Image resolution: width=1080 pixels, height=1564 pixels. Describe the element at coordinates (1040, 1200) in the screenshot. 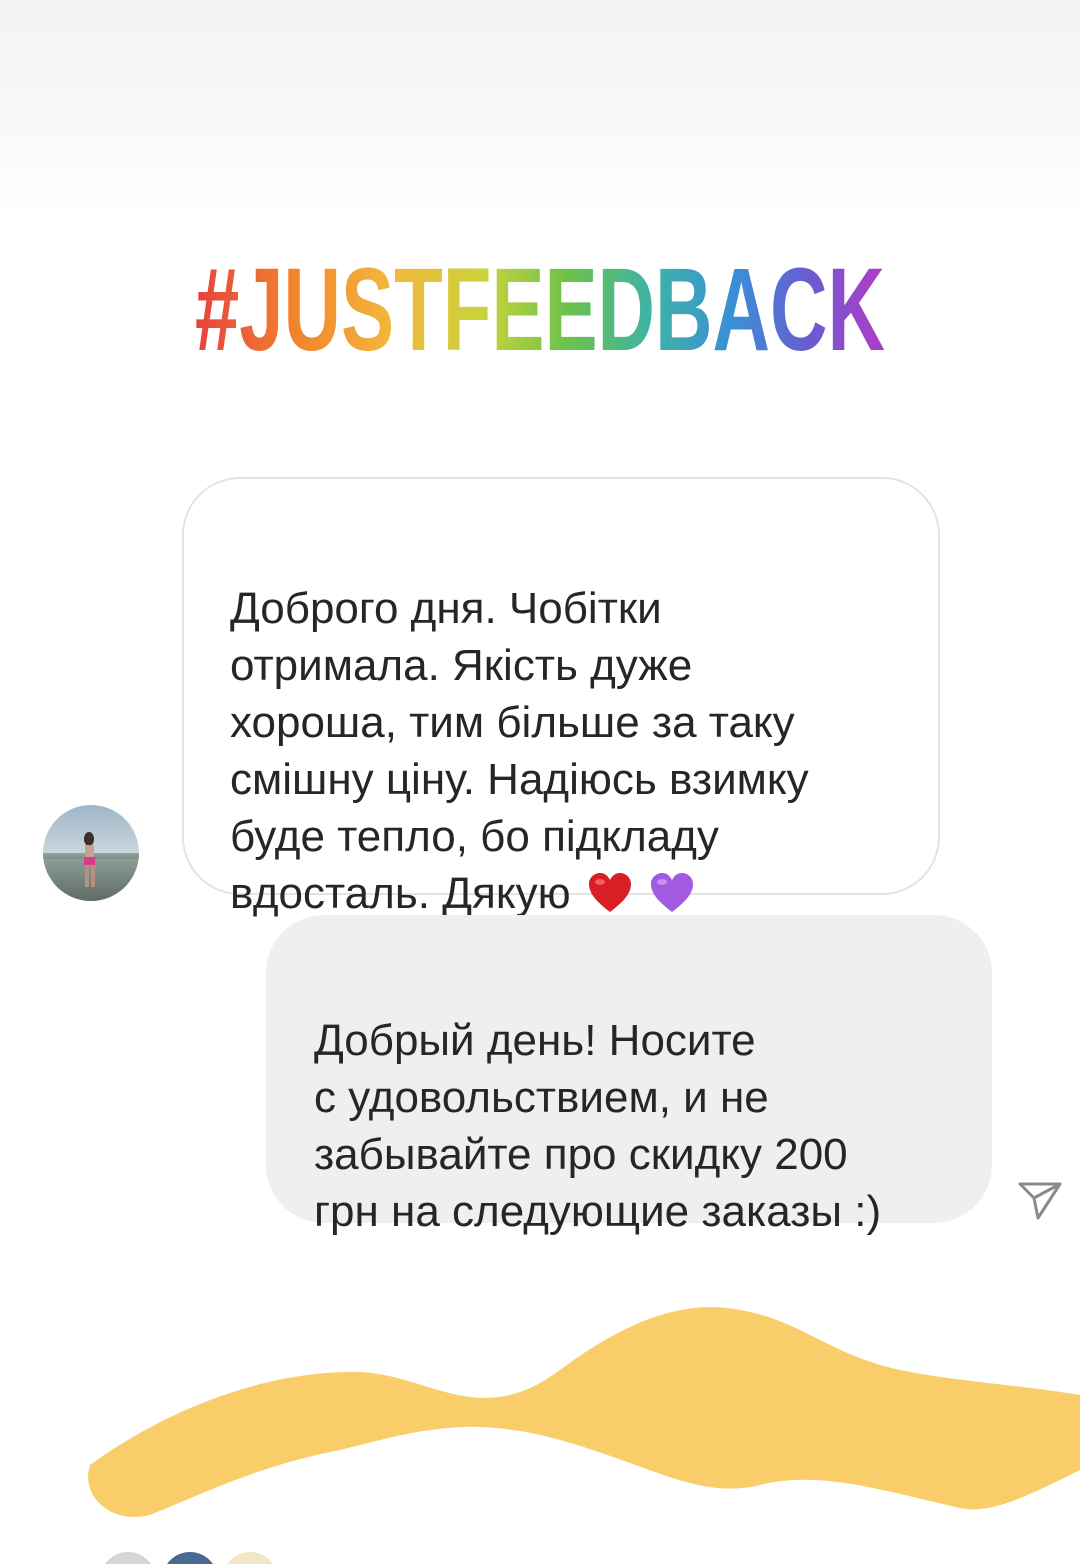

I see `send-direct-icon` at that location.